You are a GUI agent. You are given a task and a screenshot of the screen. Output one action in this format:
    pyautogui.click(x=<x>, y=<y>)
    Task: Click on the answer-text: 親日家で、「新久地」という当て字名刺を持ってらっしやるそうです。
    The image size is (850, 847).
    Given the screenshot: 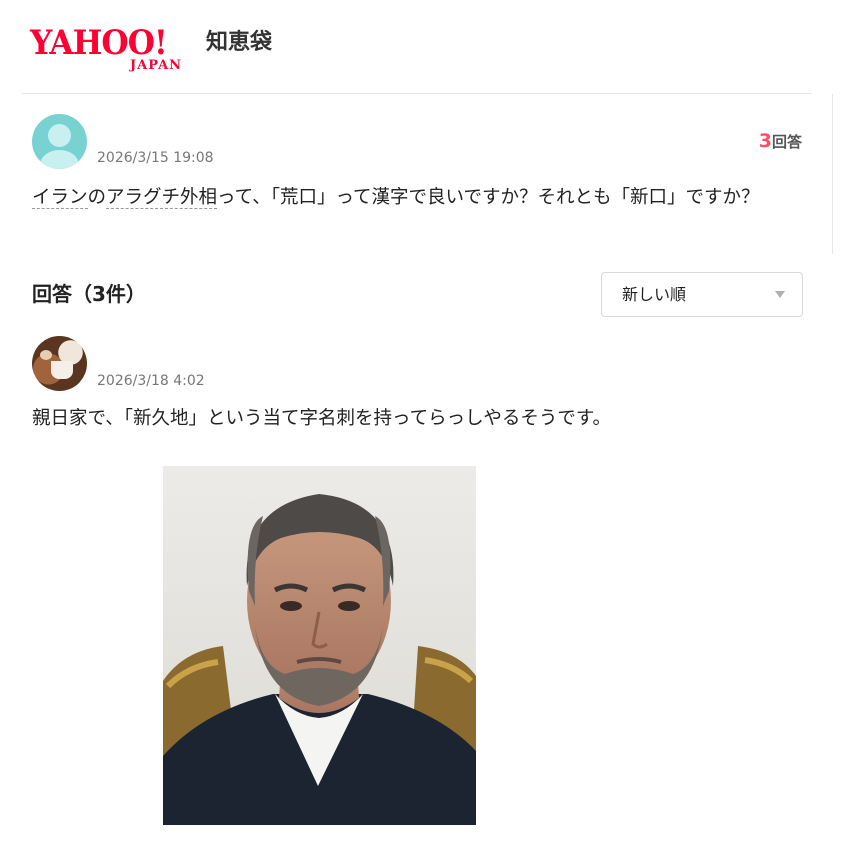 What is the action you would take?
    pyautogui.click(x=322, y=418)
    